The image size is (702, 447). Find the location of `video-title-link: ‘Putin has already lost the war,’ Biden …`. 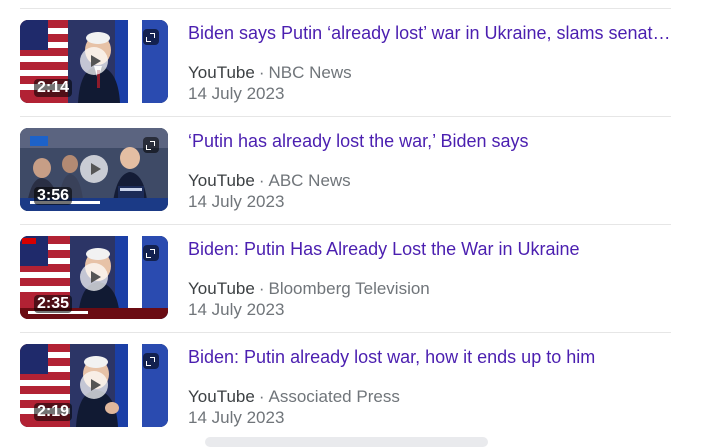

video-title-link: ‘Putin has already lost the war,’ Biden … is located at coordinates (432, 141).